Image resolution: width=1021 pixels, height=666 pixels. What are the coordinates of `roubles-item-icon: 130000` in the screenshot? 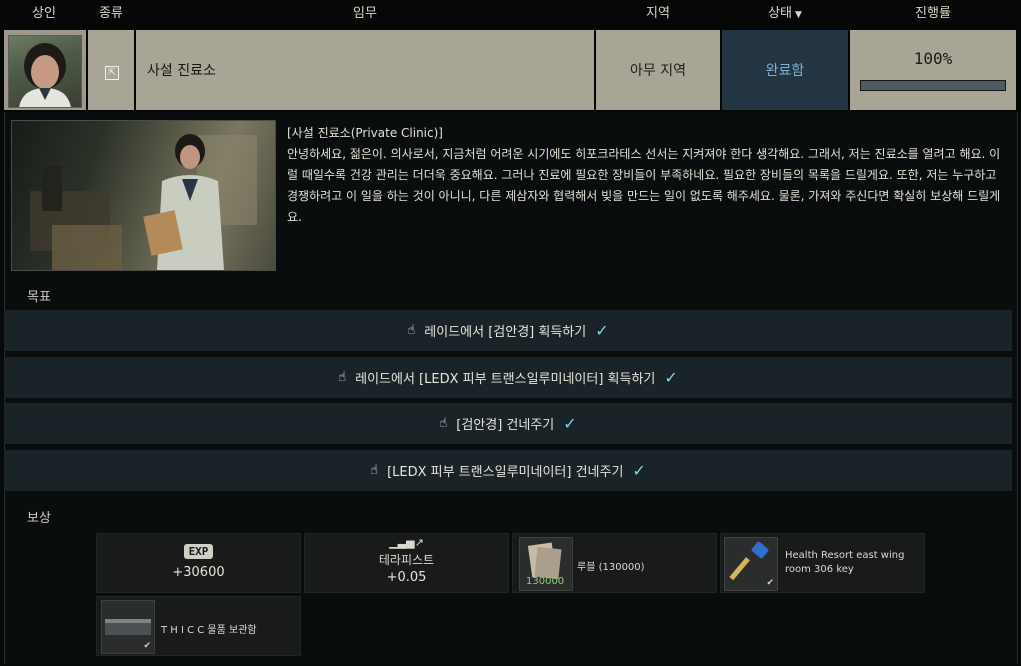 It's located at (546, 564).